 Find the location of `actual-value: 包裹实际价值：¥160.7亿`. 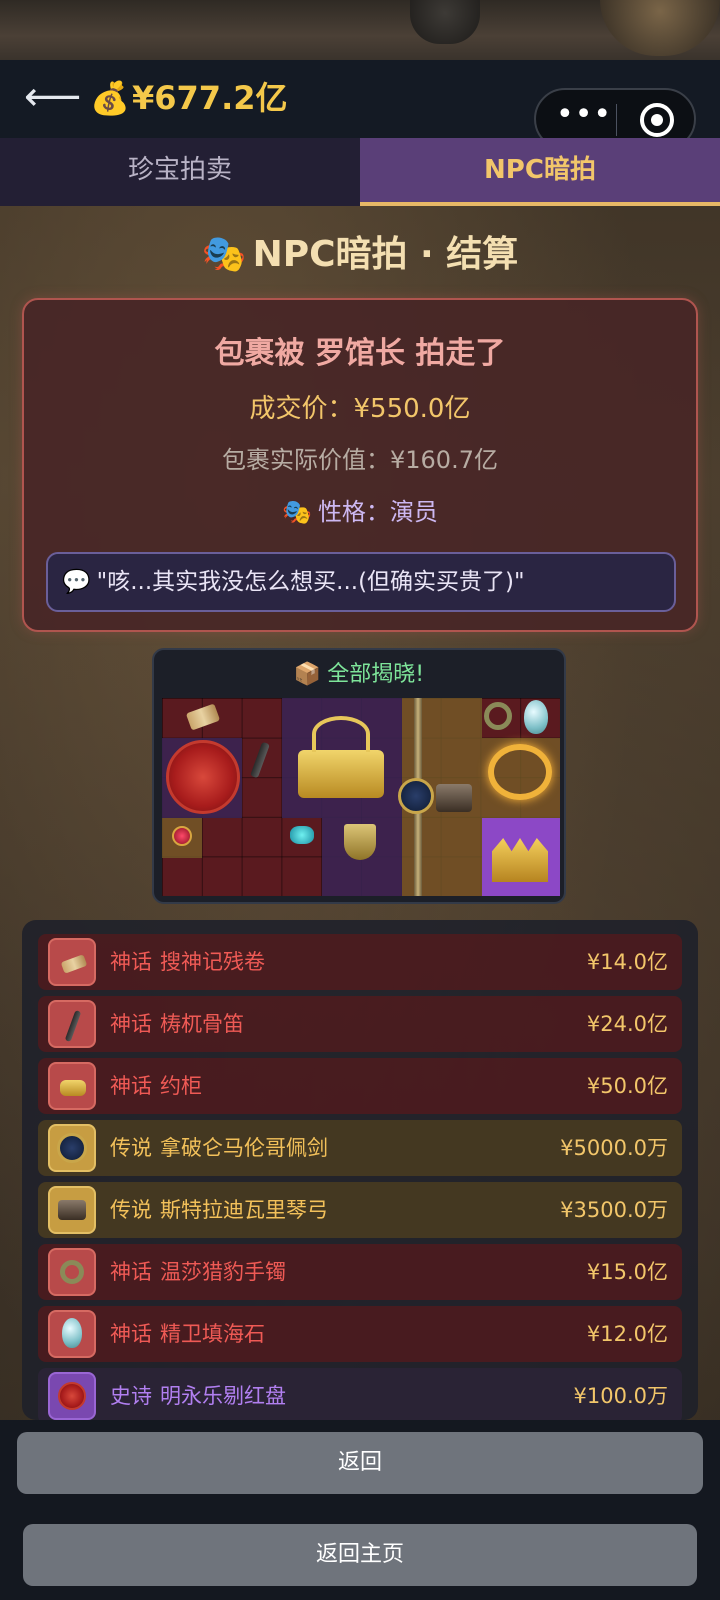

actual-value: 包裹实际价值：¥160.7亿 is located at coordinates (360, 460).